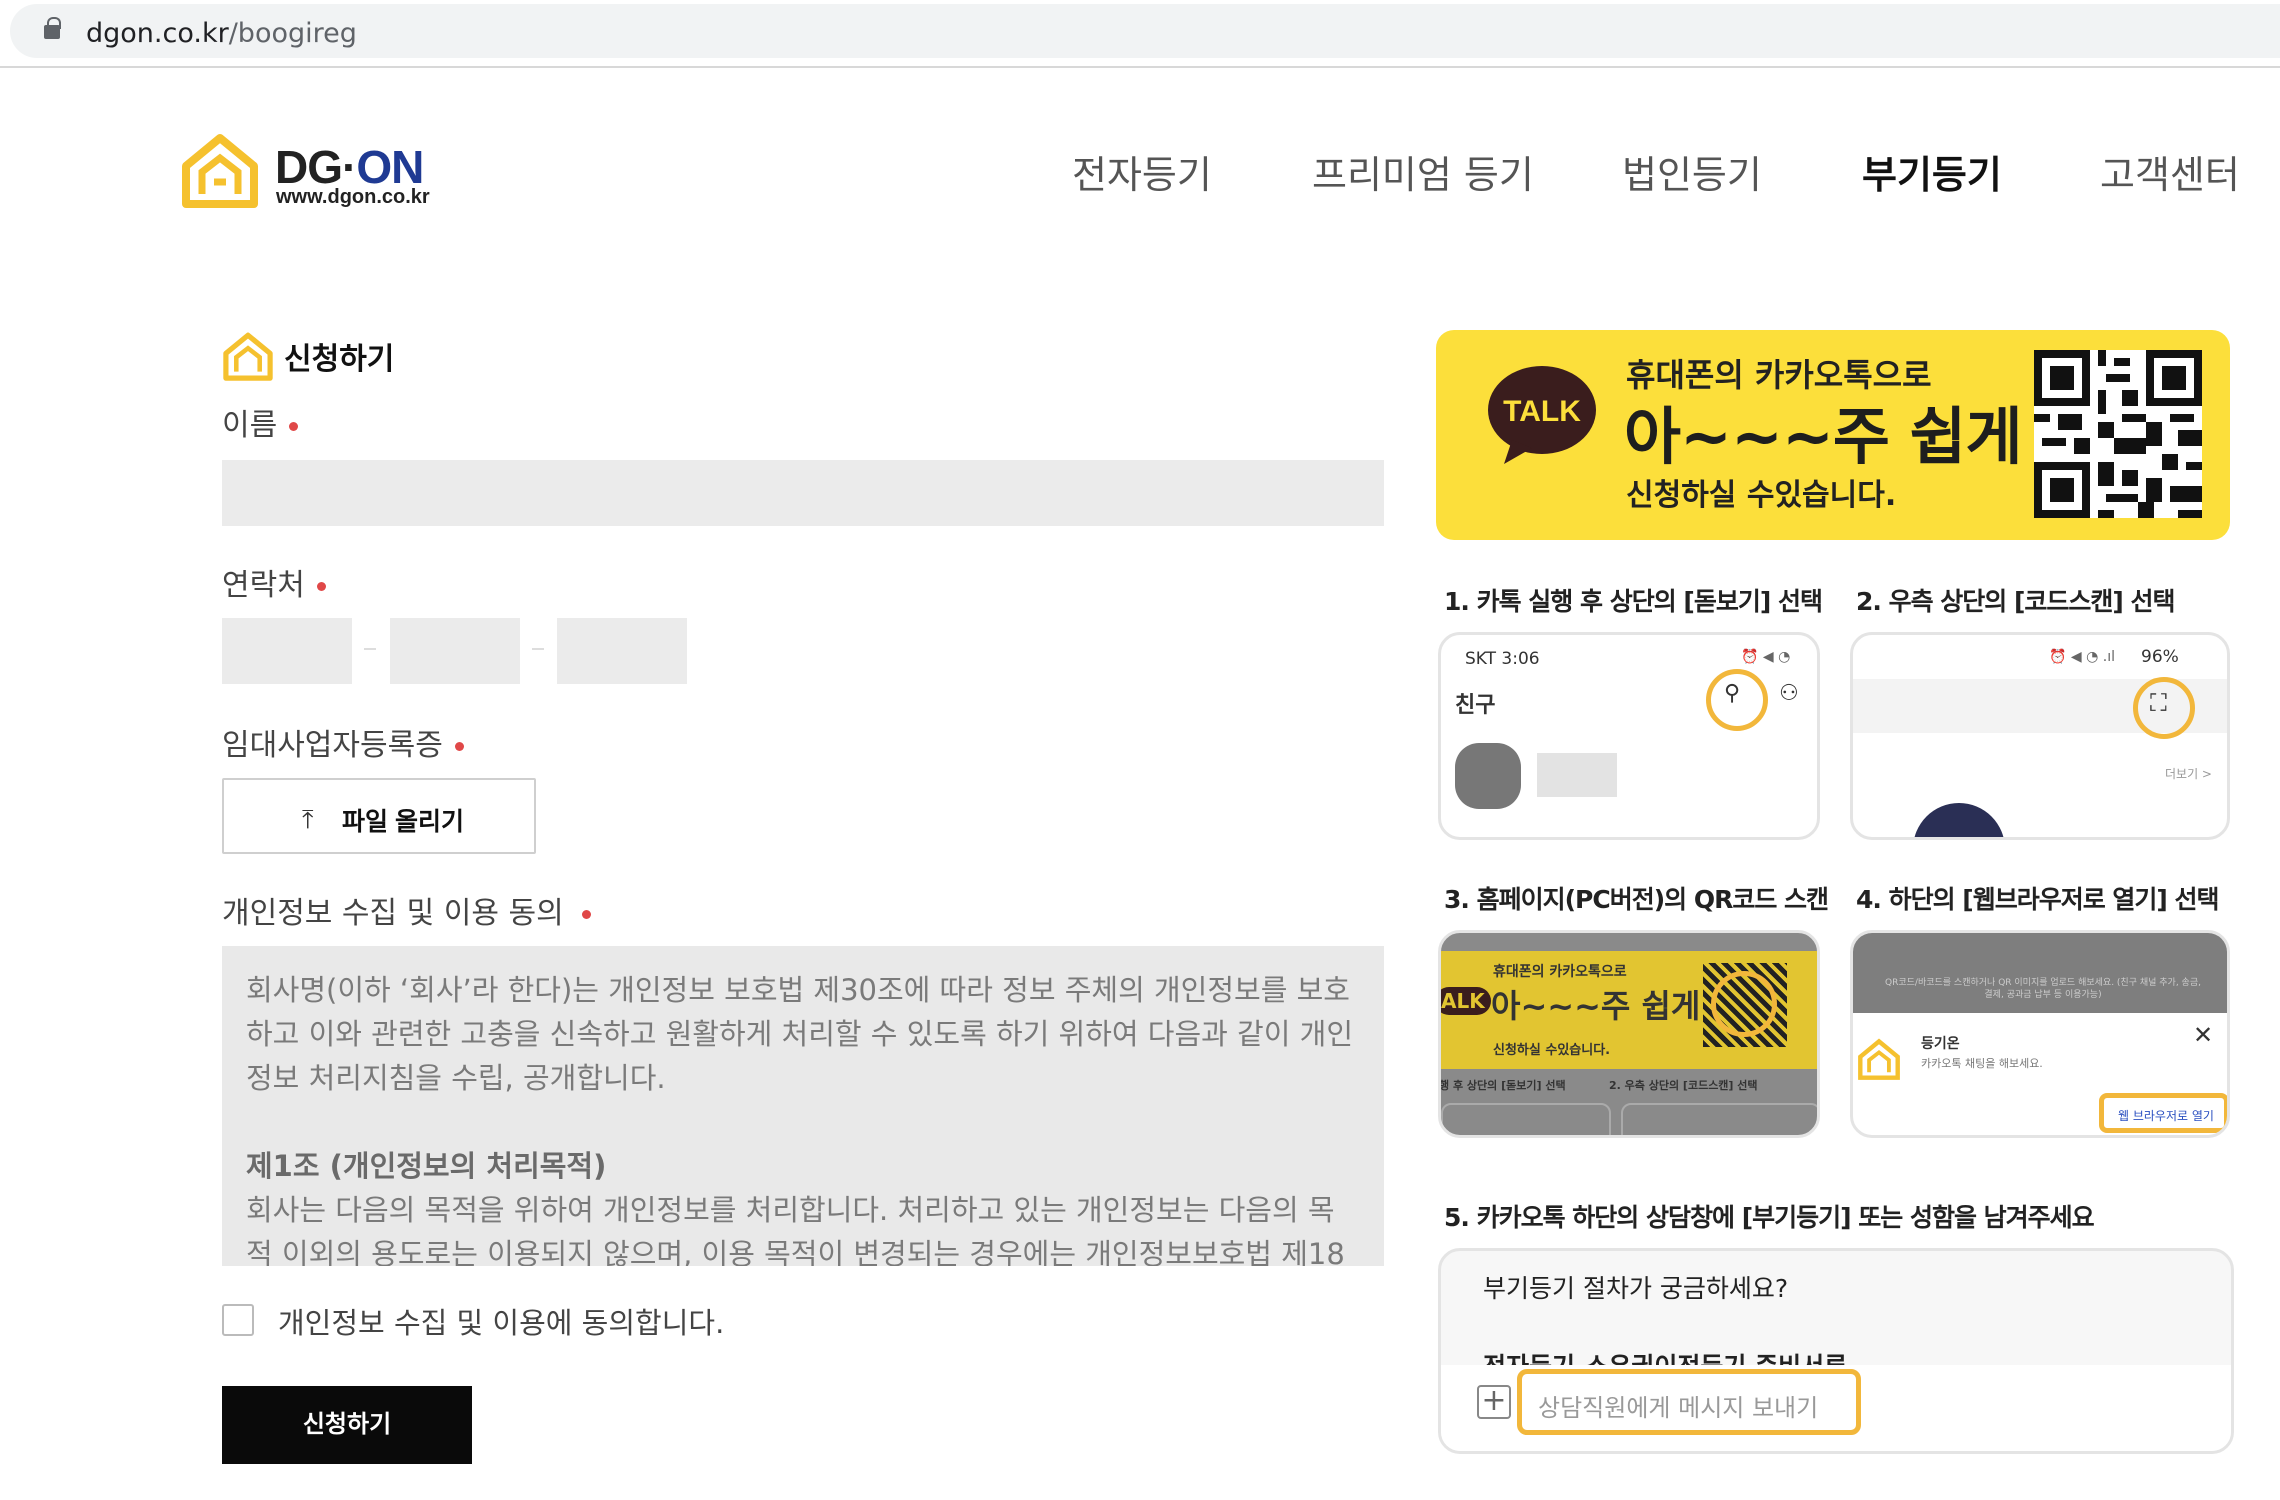 The image size is (2280, 1500). I want to click on kakaotalk-icon: TALK, so click(1542, 415).